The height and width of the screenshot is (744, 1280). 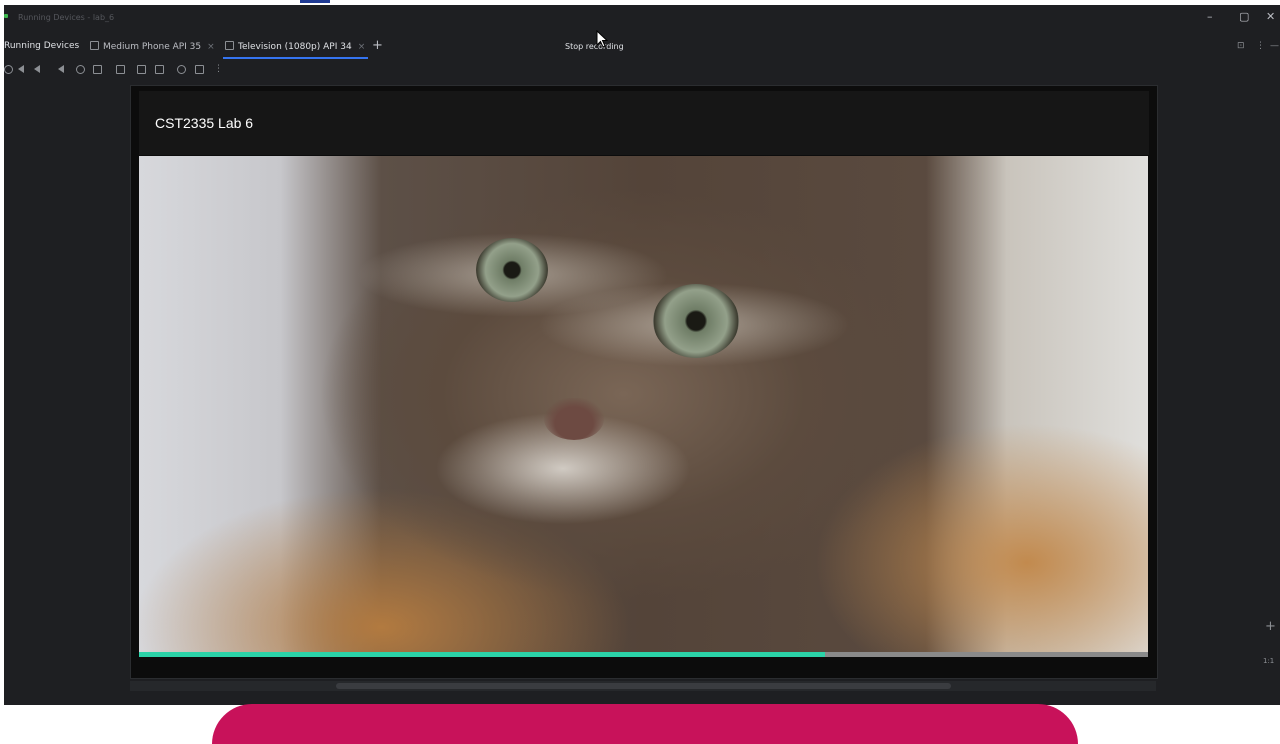 I want to click on emulator-toolbar: ⋮, so click(x=124, y=72).